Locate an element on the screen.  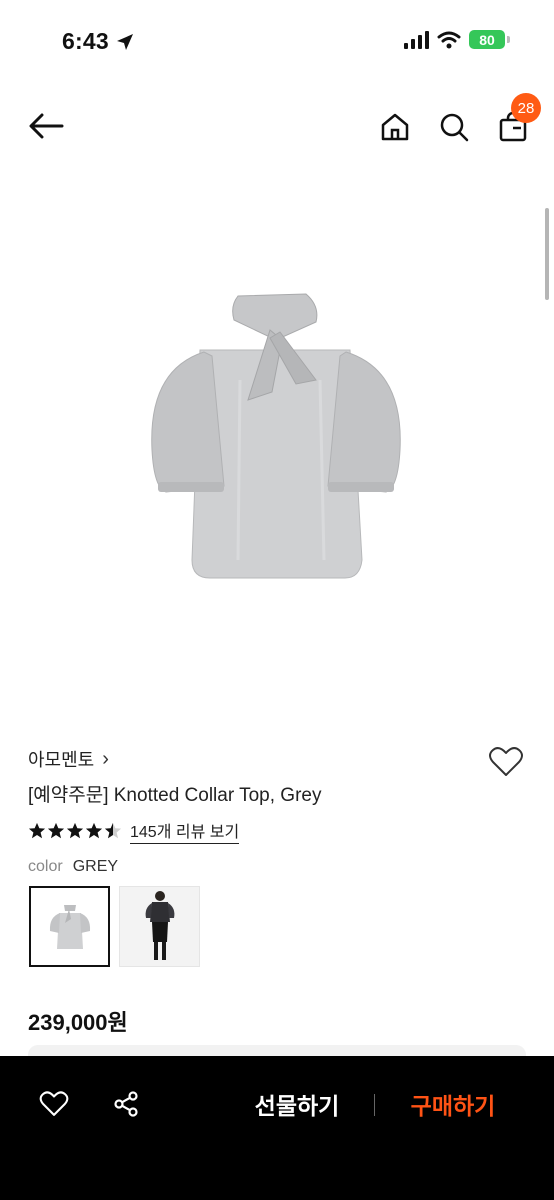
bottom-action-bar: 선물하기 구매하기 is located at coordinates (277, 1128).